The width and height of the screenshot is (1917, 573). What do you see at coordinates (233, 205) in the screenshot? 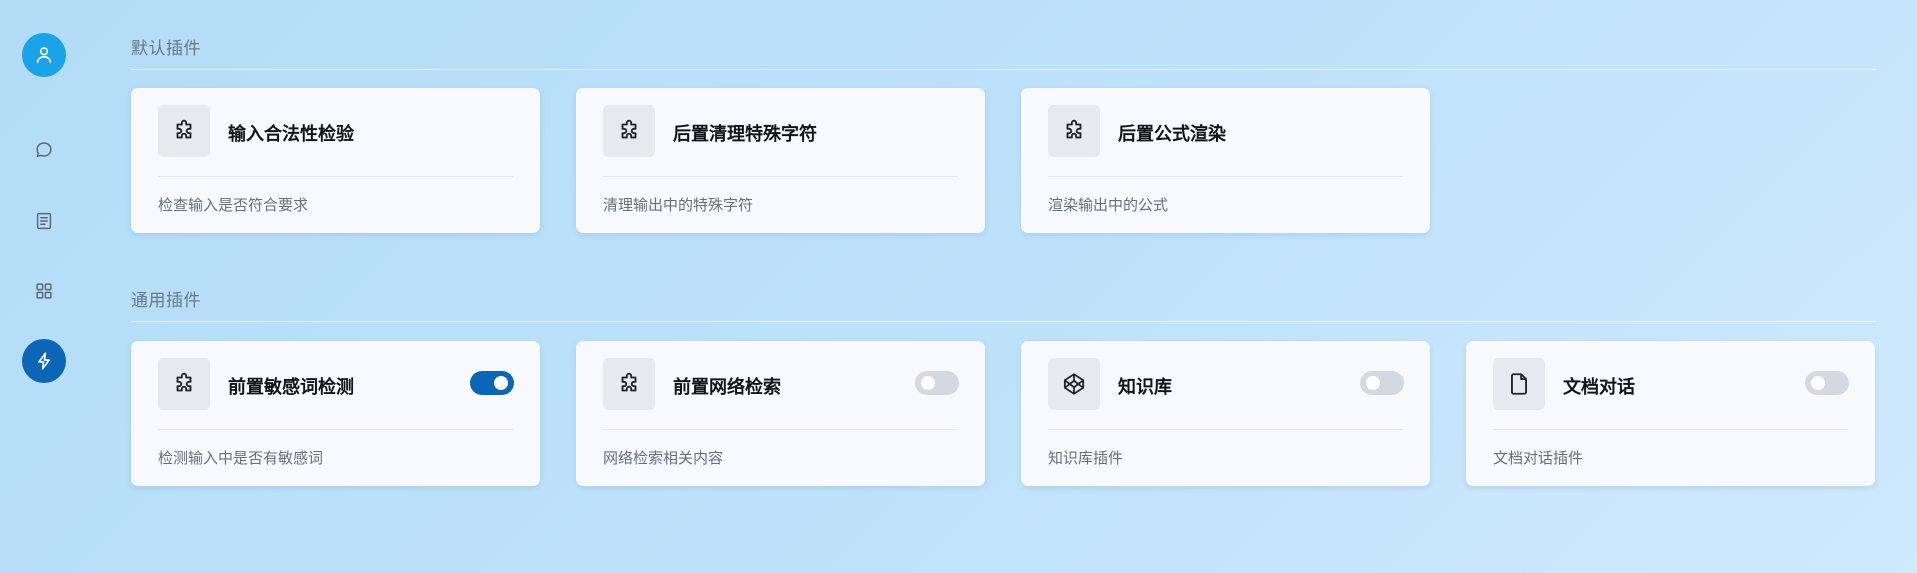
I see `plugin-description: 检查输入是否符合要求` at bounding box center [233, 205].